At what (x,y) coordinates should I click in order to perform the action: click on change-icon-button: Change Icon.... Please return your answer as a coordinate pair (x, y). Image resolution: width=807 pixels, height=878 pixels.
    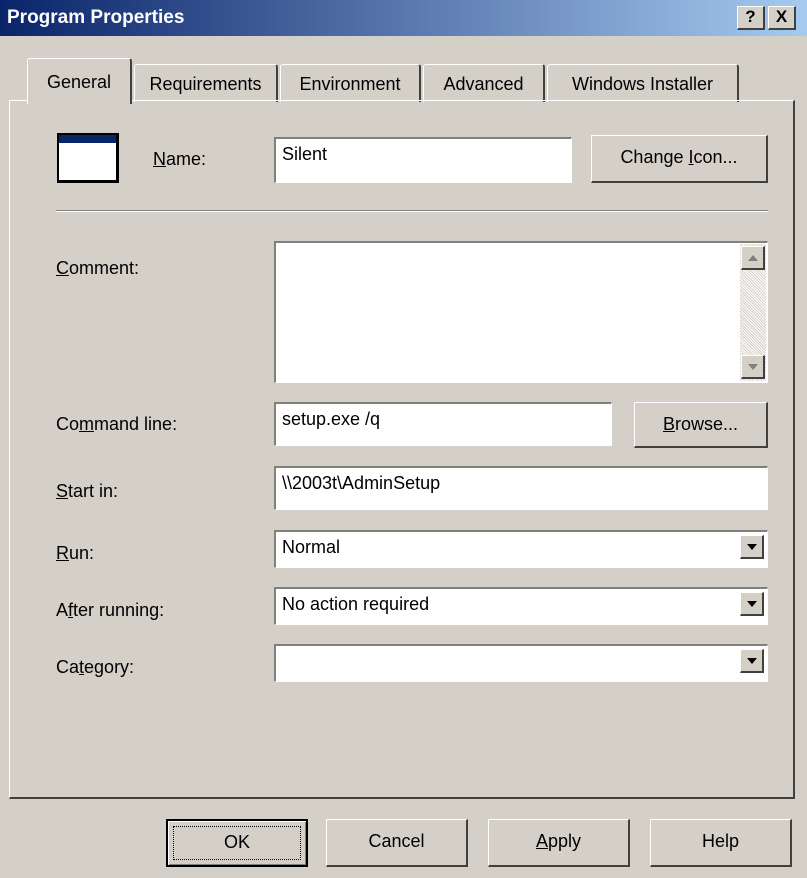
    Looking at the image, I should click on (679, 159).